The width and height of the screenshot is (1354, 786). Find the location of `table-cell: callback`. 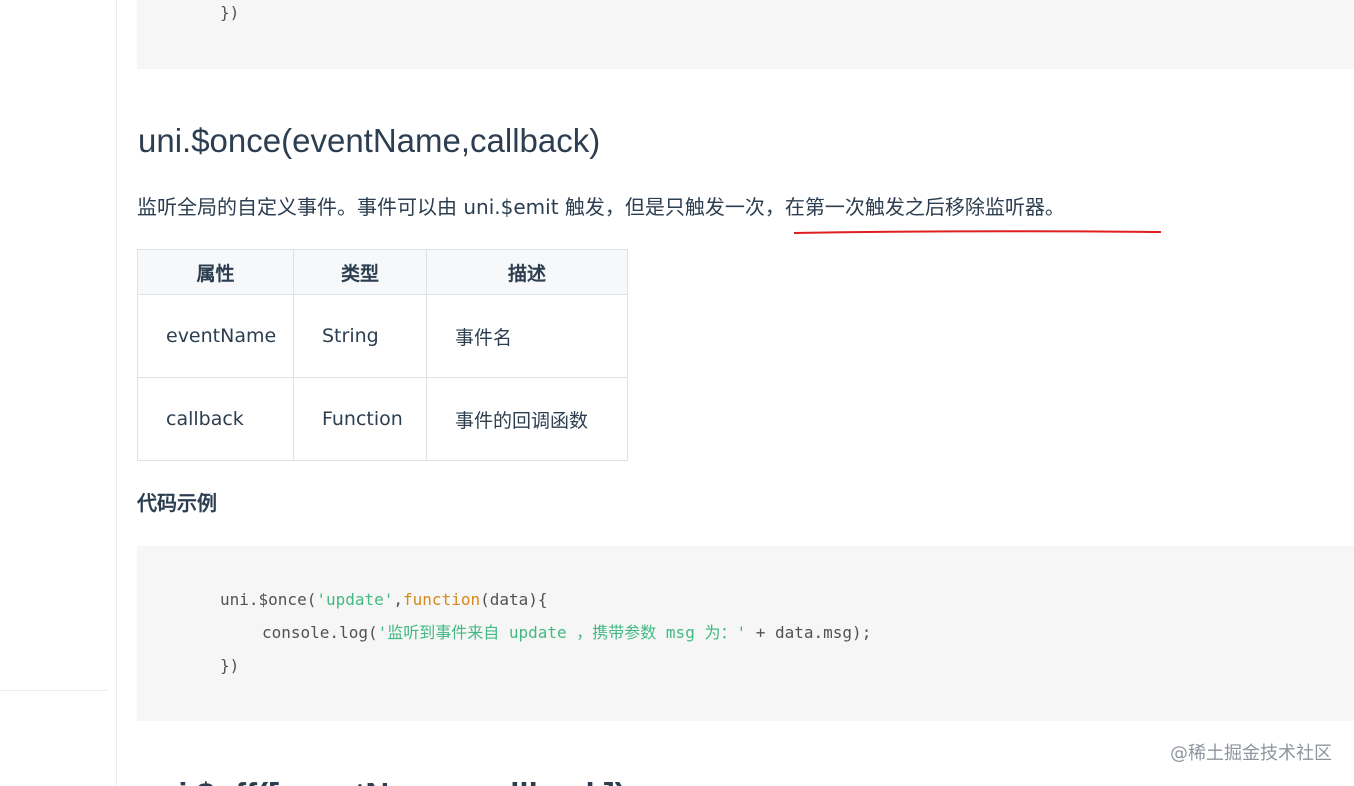

table-cell: callback is located at coordinates (215, 419).